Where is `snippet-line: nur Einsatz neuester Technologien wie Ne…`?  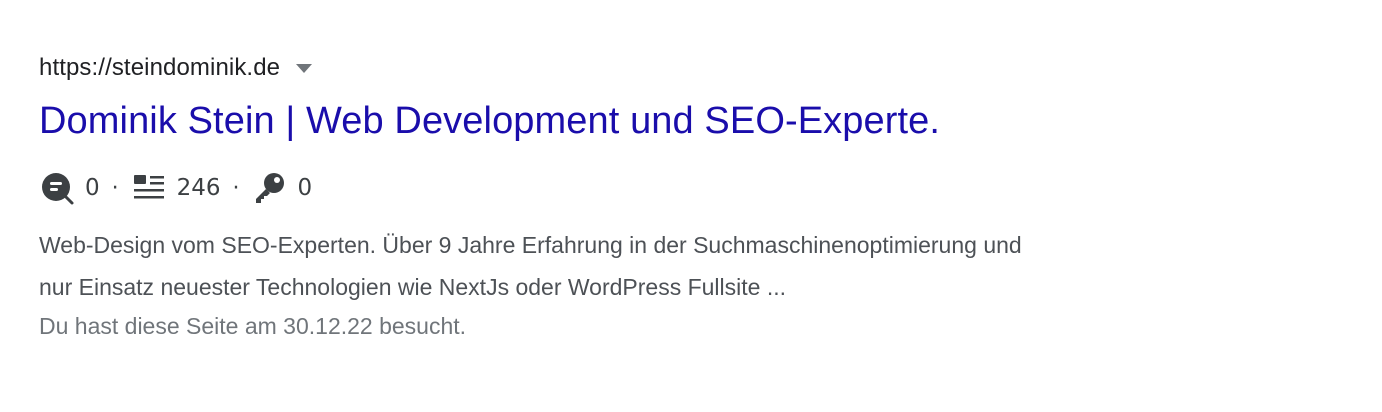 snippet-line: nur Einsatz neuester Technologien wie Ne… is located at coordinates (413, 287).